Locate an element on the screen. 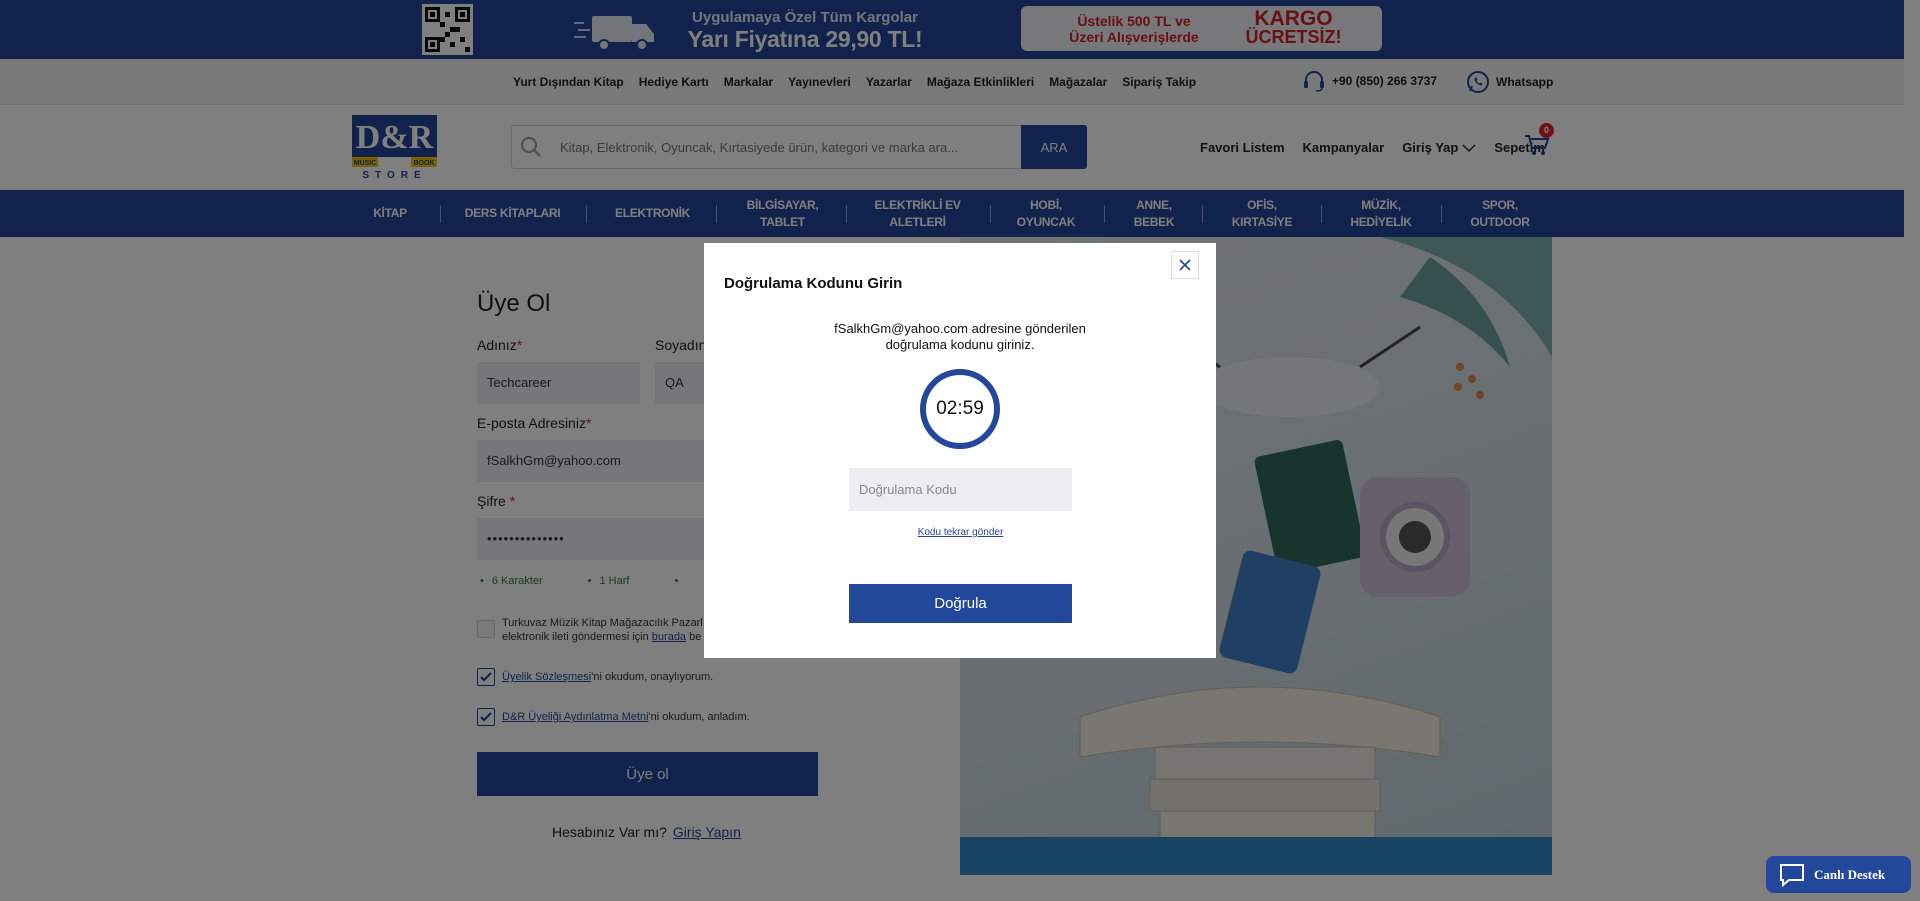 This screenshot has height=901, width=1920. modal-desc-line1: fSalkhGm@yahoo.com adresine gönderilen is located at coordinates (960, 328).